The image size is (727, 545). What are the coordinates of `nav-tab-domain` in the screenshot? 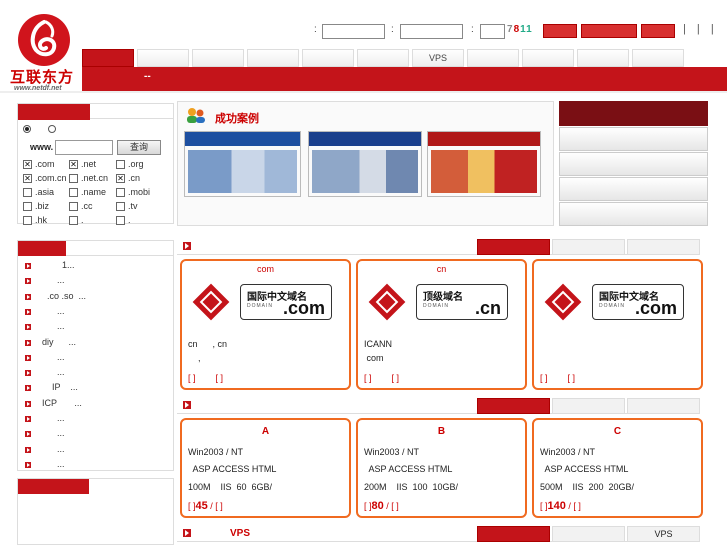 It's located at (163, 58).